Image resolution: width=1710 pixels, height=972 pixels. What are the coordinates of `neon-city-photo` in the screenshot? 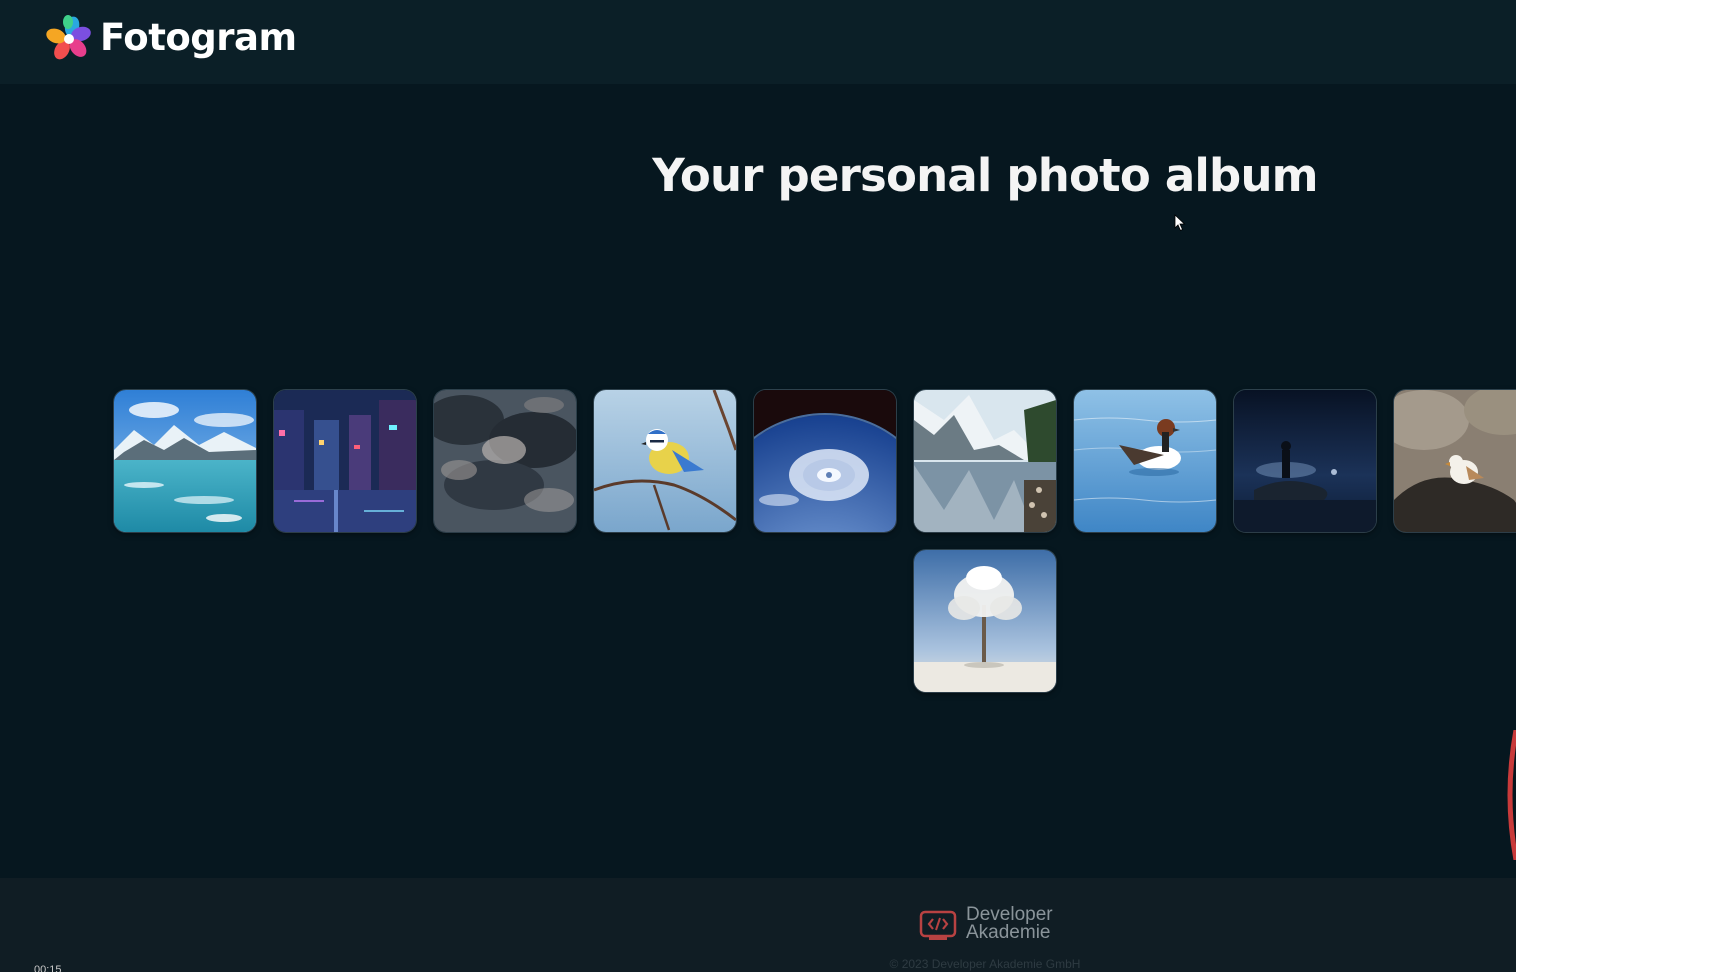 It's located at (345, 461).